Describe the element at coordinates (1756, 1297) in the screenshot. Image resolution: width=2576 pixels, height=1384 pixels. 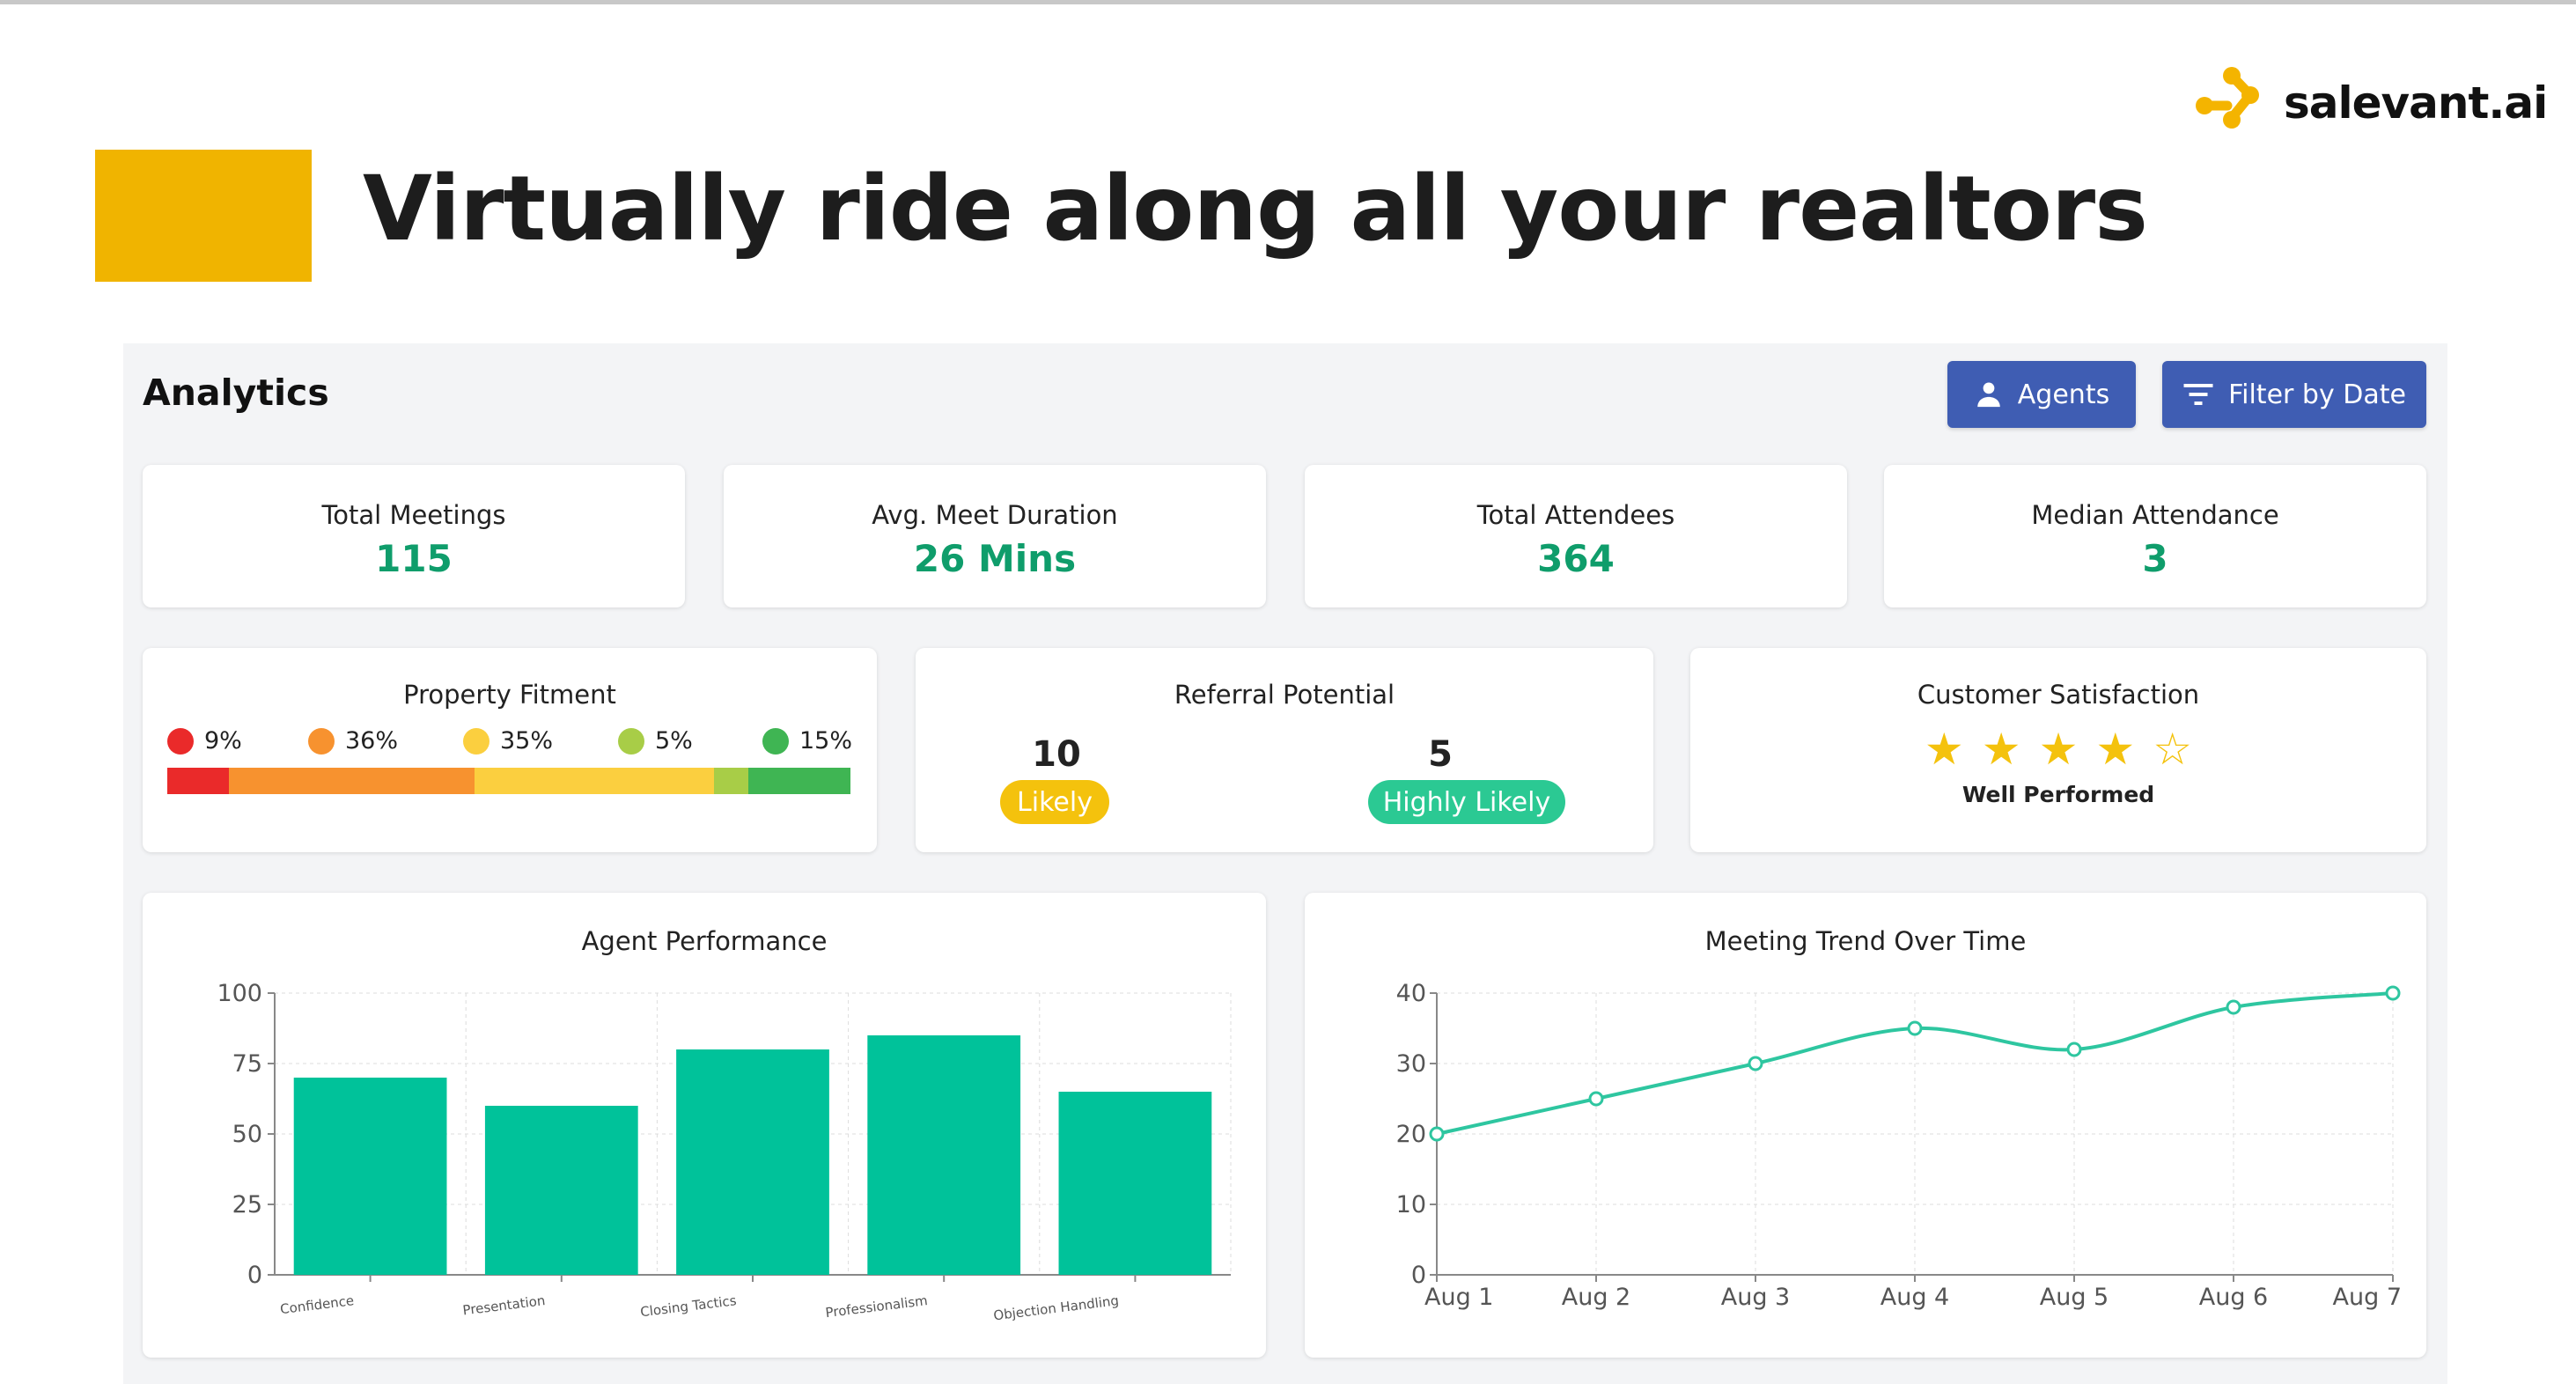
I see `x-tick-label: Aug 3` at that location.